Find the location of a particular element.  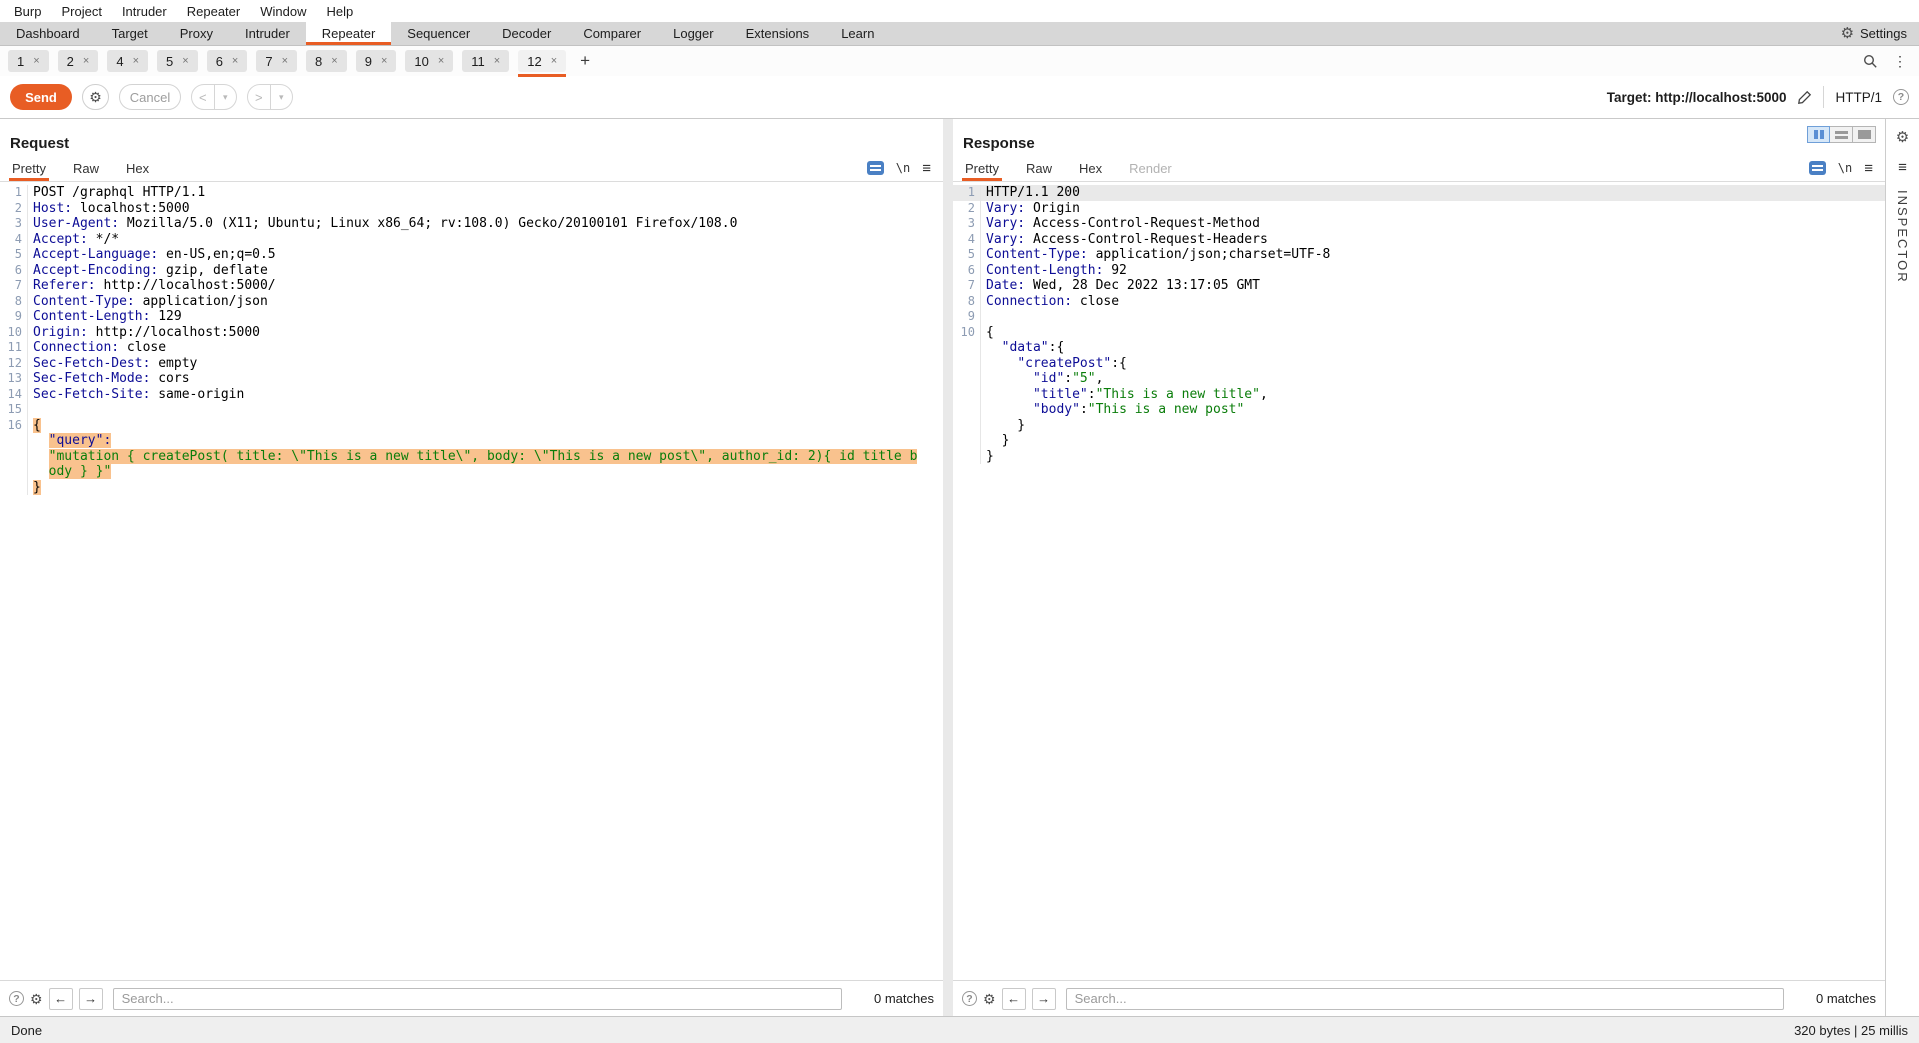

response-tab-pretty: Pretty is located at coordinates (982, 168).